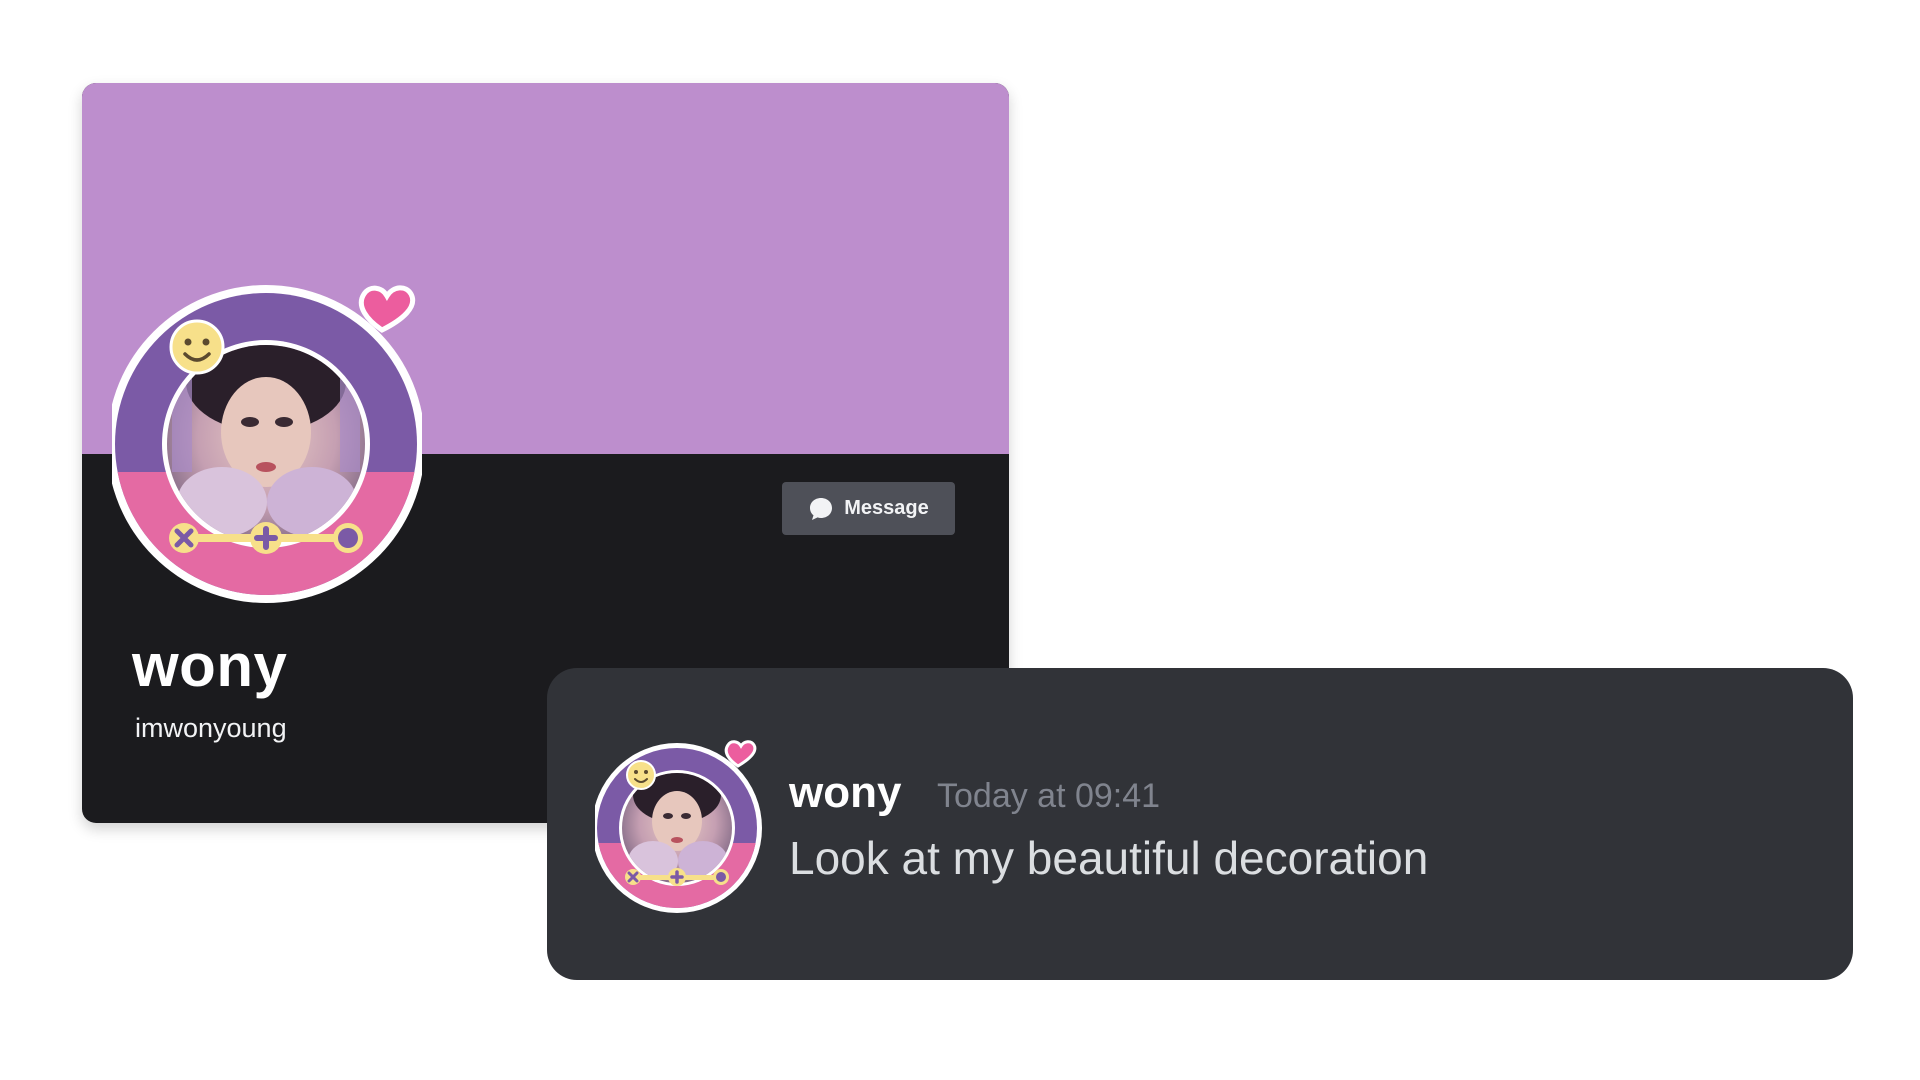 This screenshot has width=1920, height=1080. I want to click on chat-avatar, so click(678, 823).